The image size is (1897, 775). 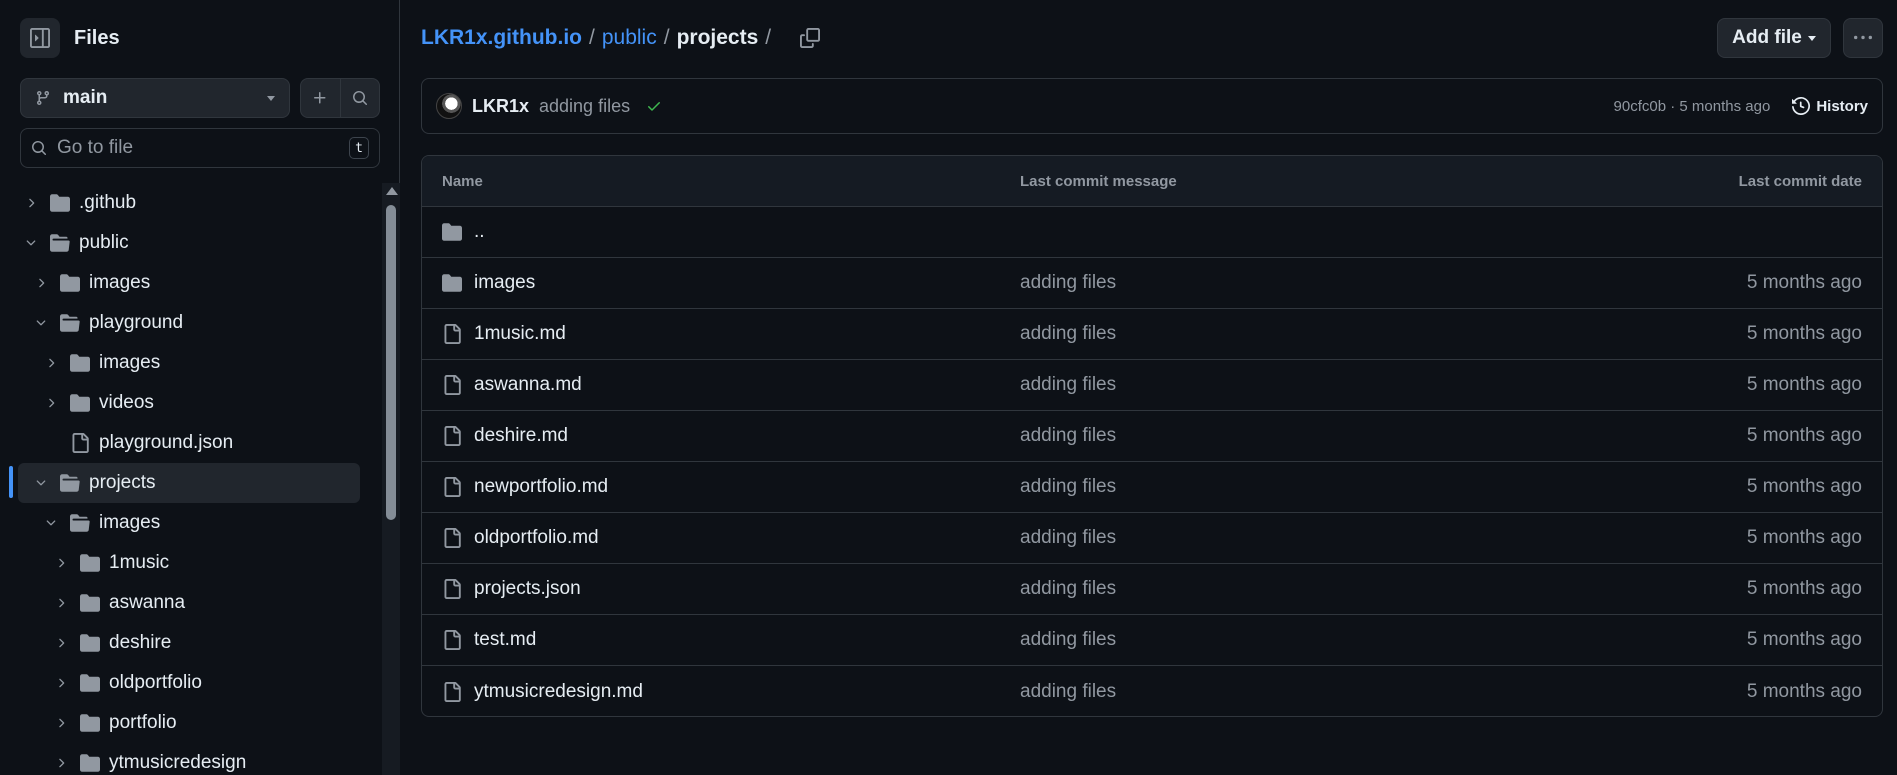 What do you see at coordinates (359, 148) in the screenshot?
I see `keyboard-shortcut-hint: t` at bounding box center [359, 148].